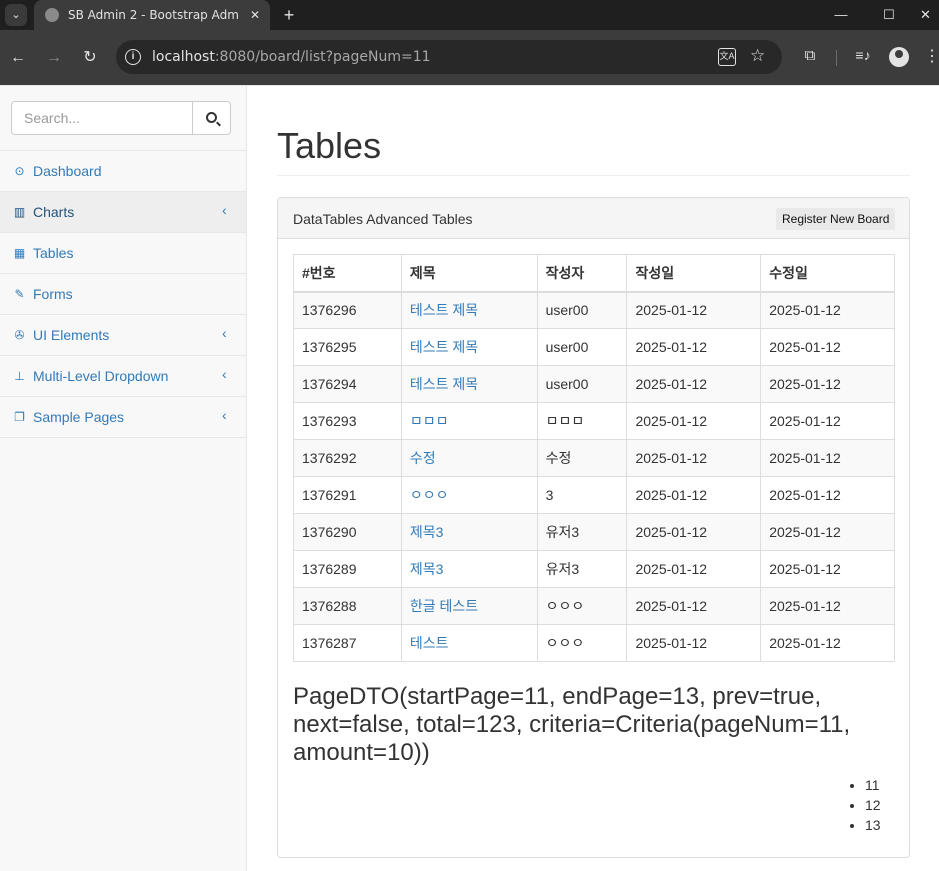 This screenshot has height=871, width=939. I want to click on column-header: 작성자, so click(582, 273).